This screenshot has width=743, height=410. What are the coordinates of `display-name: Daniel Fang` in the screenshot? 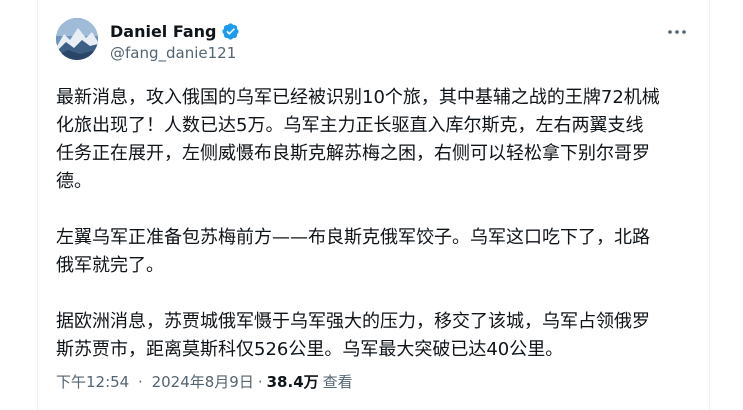 It's located at (163, 31).